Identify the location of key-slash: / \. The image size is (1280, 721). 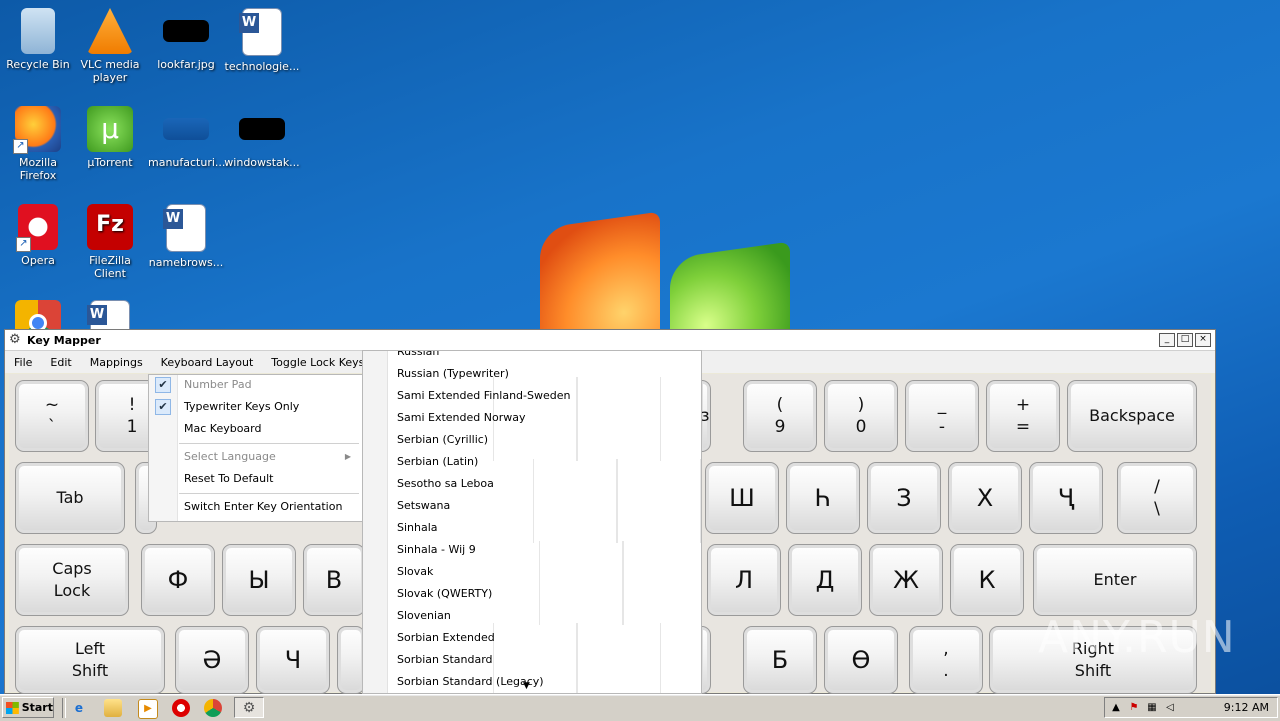
(1157, 498).